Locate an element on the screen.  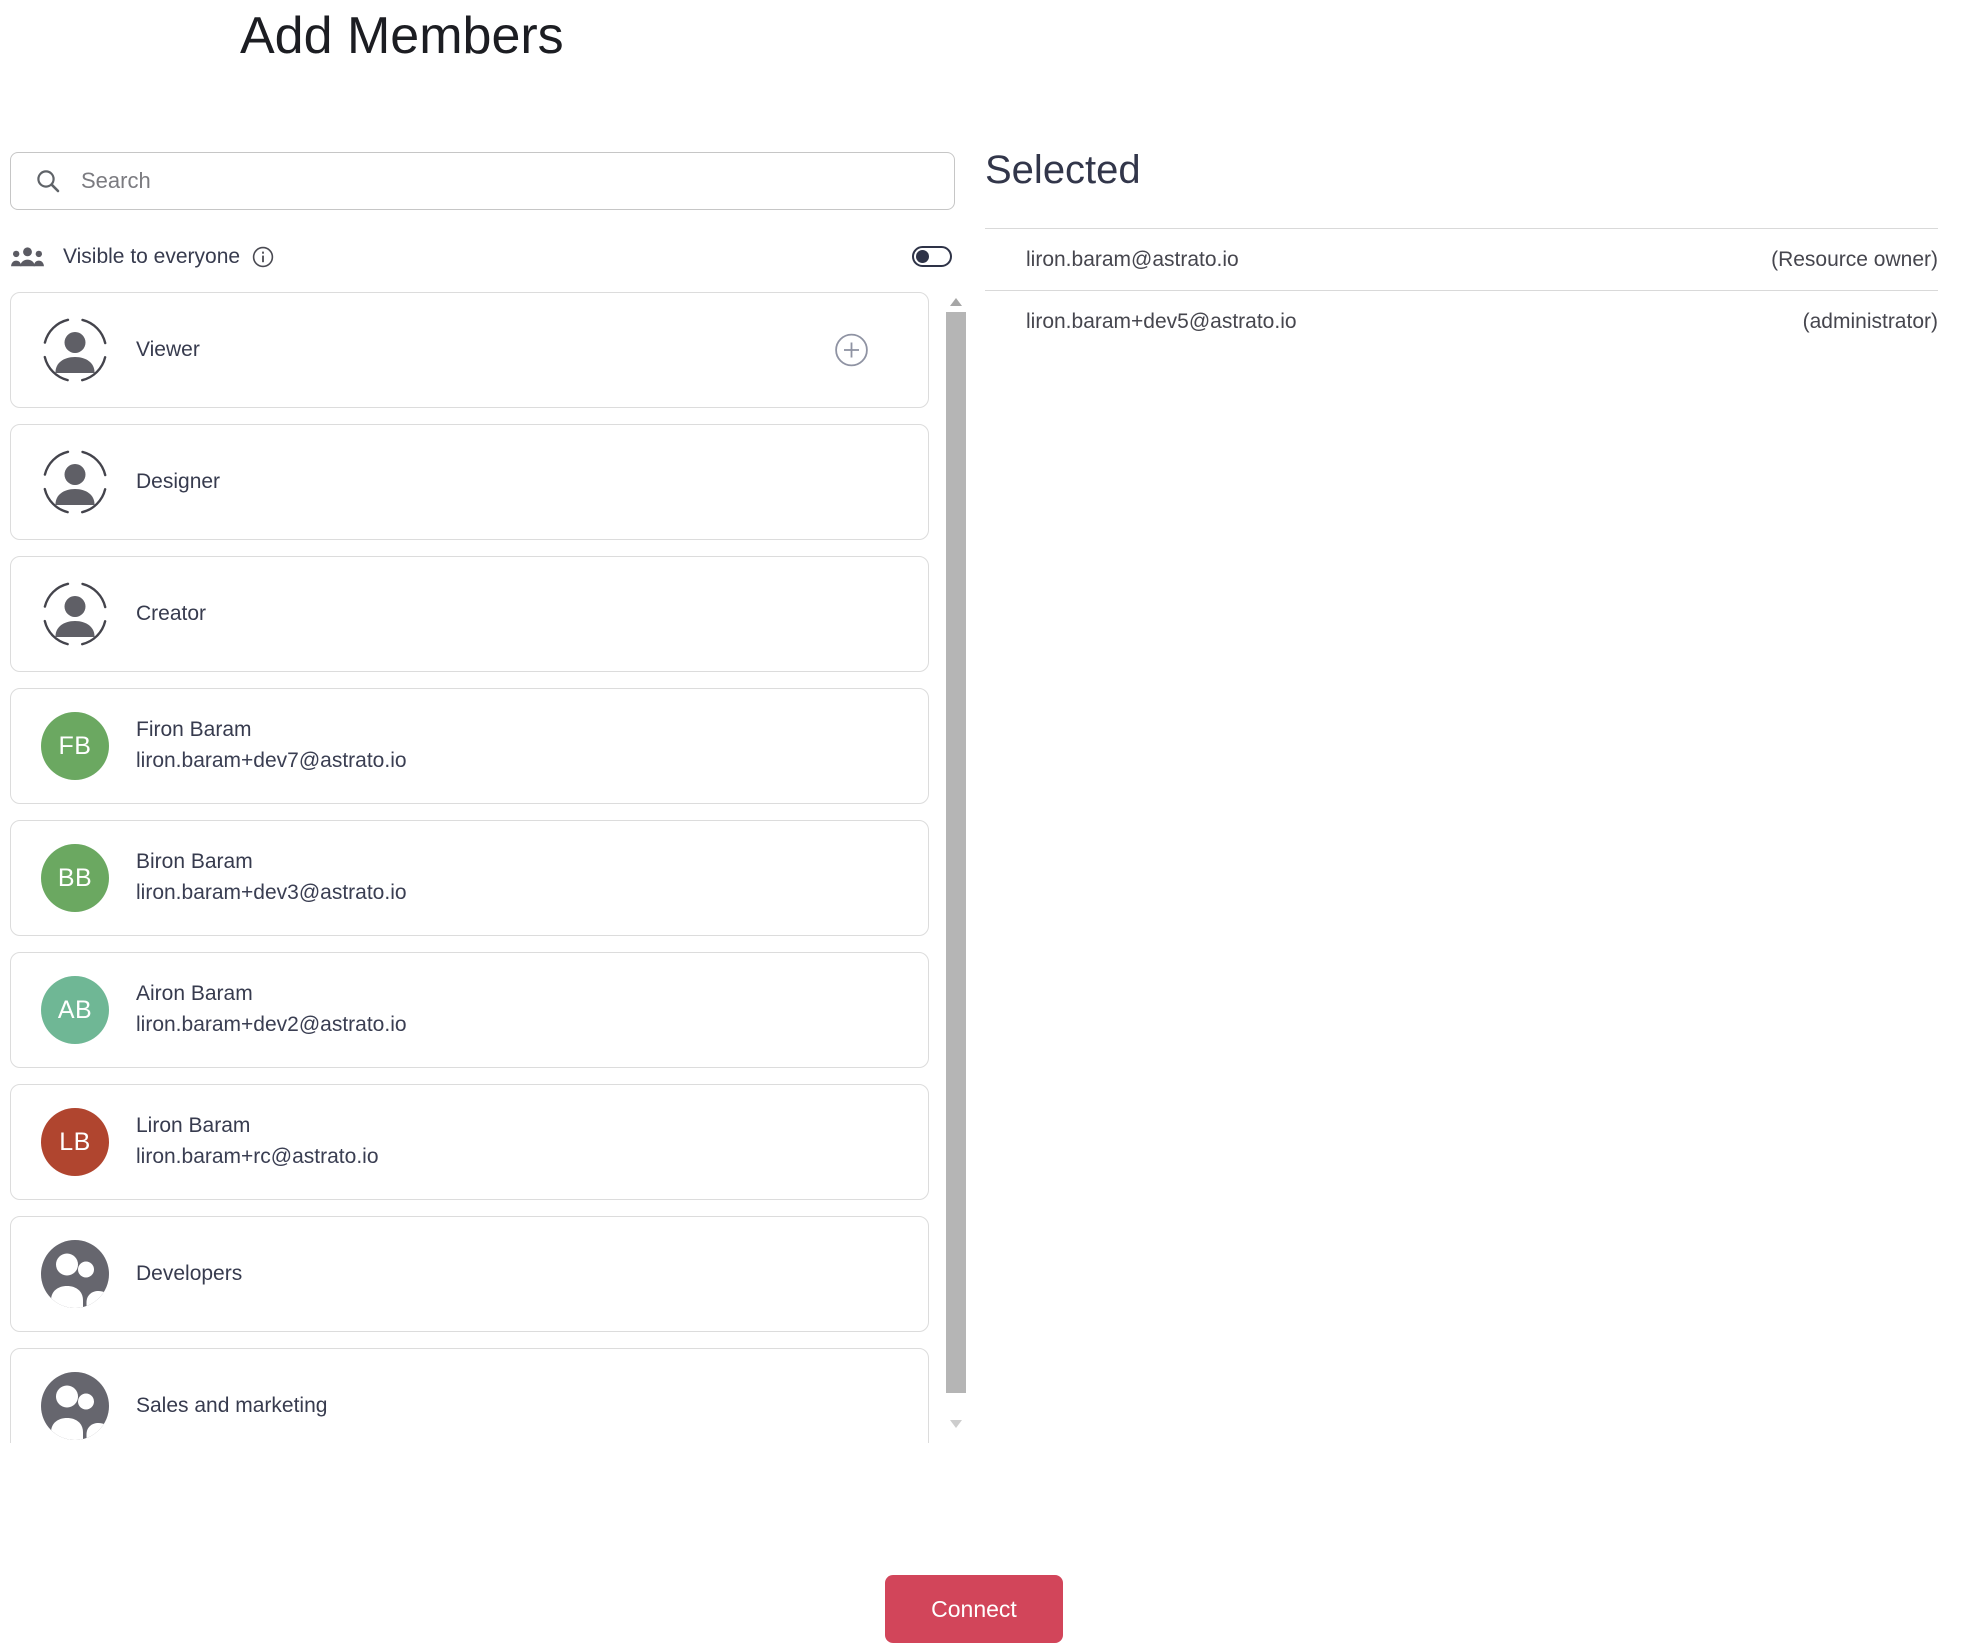
people-group-icon is located at coordinates (27, 257).